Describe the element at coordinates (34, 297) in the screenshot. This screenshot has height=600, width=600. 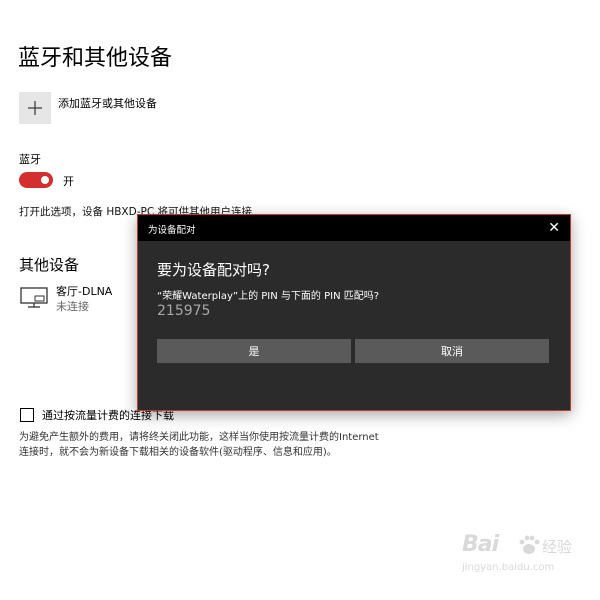
I see `tv-display-icon` at that location.